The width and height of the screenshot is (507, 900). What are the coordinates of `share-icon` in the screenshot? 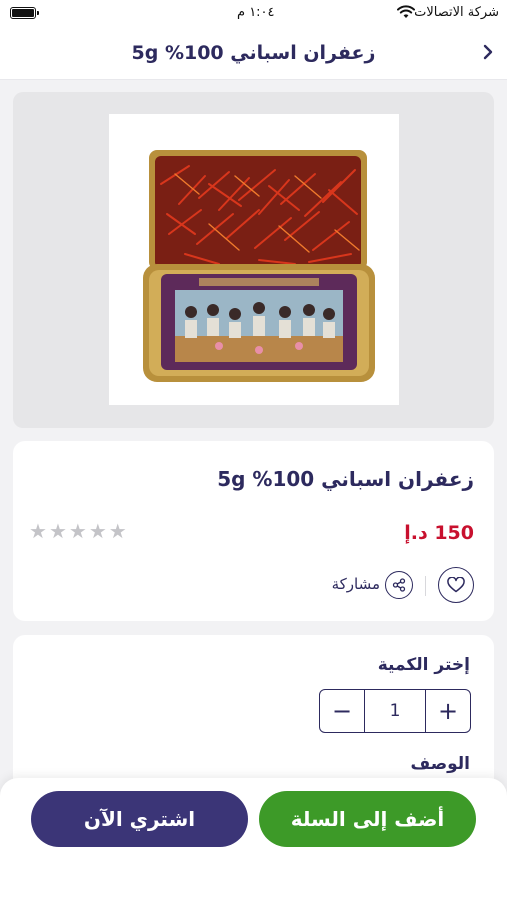 It's located at (399, 585).